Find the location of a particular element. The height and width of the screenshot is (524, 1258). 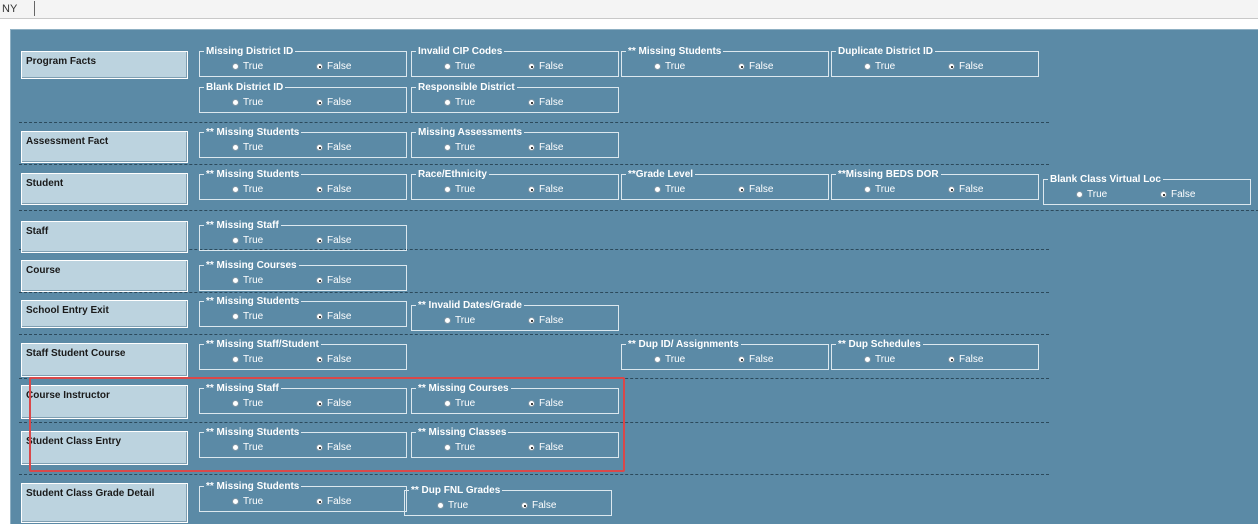

option-group: Responsible District True False is located at coordinates (515, 97).